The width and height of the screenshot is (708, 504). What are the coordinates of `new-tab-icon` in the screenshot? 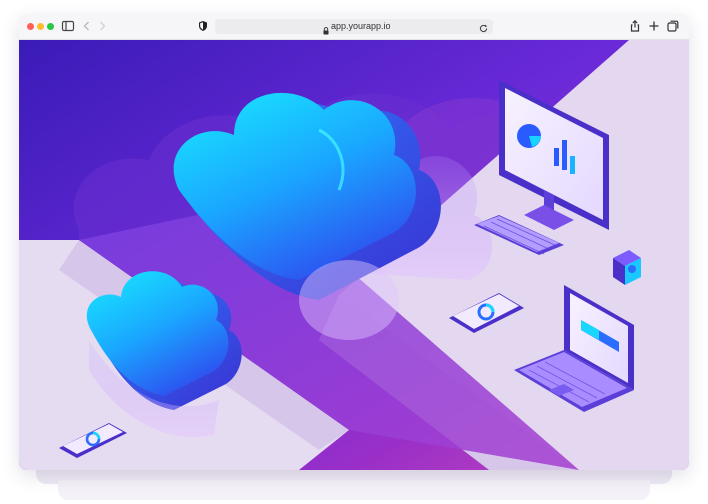 It's located at (654, 26).